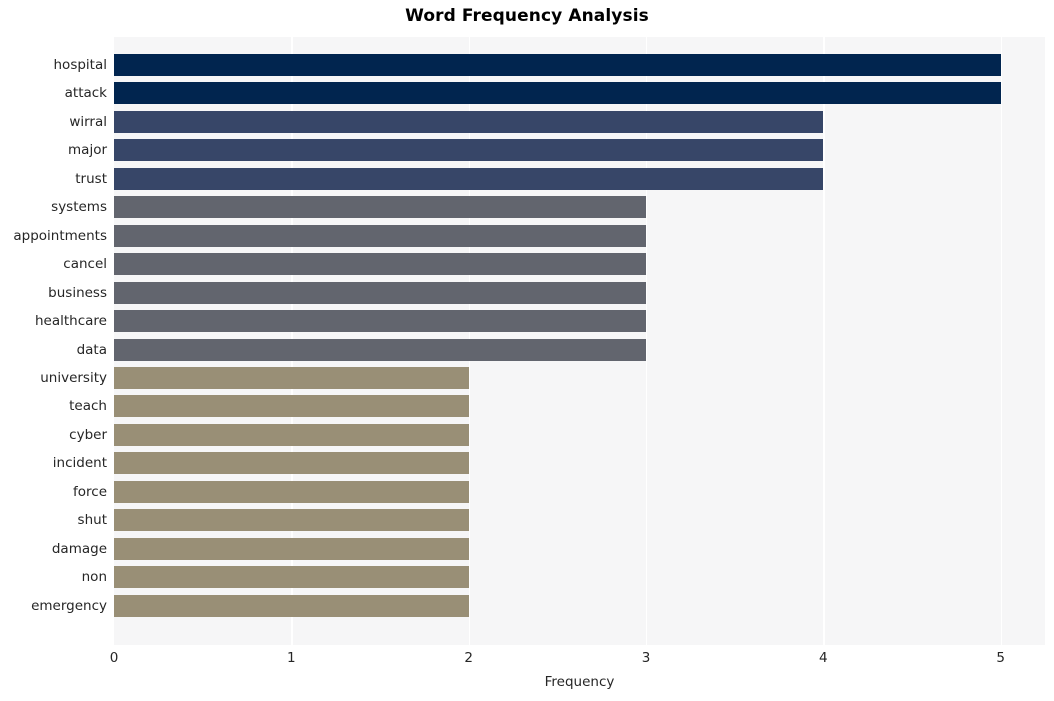 The image size is (1054, 701). Describe the element at coordinates (60, 235) in the screenshot. I see `y-tick-label: appointments` at that location.